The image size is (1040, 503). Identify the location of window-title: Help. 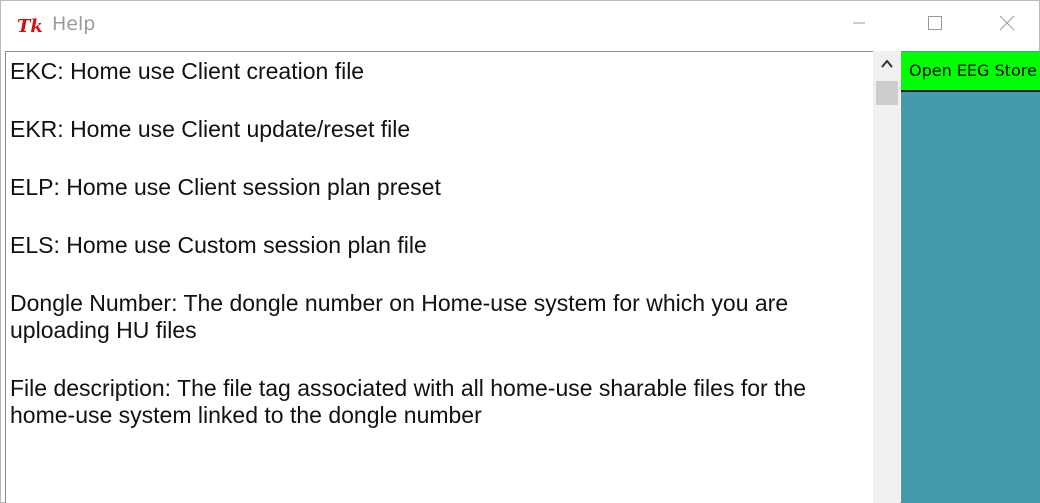
(74, 24).